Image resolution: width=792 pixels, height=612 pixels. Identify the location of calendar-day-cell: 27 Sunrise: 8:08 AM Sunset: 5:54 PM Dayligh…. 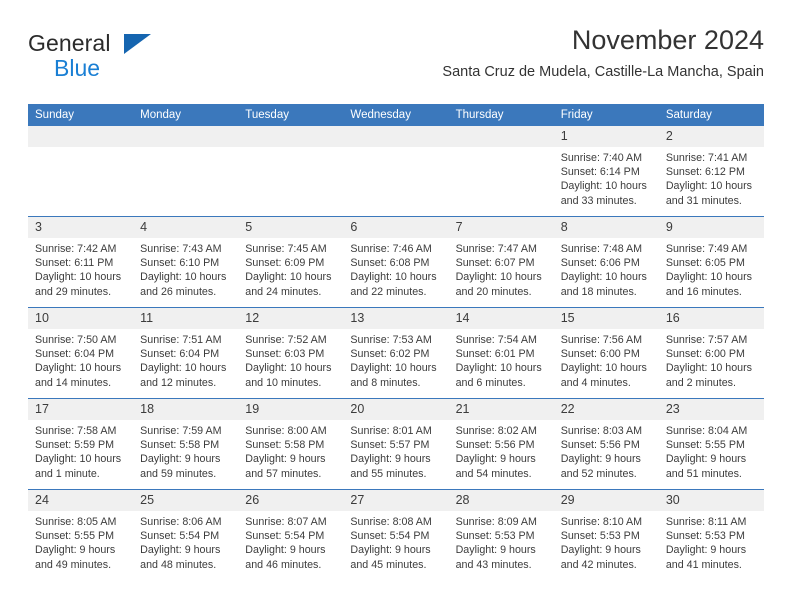
(396, 534).